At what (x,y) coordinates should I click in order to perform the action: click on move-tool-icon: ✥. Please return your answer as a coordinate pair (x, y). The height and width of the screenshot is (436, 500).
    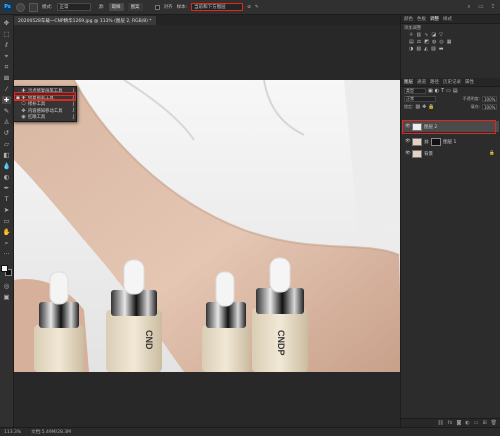
    Looking at the image, I should click on (6, 23).